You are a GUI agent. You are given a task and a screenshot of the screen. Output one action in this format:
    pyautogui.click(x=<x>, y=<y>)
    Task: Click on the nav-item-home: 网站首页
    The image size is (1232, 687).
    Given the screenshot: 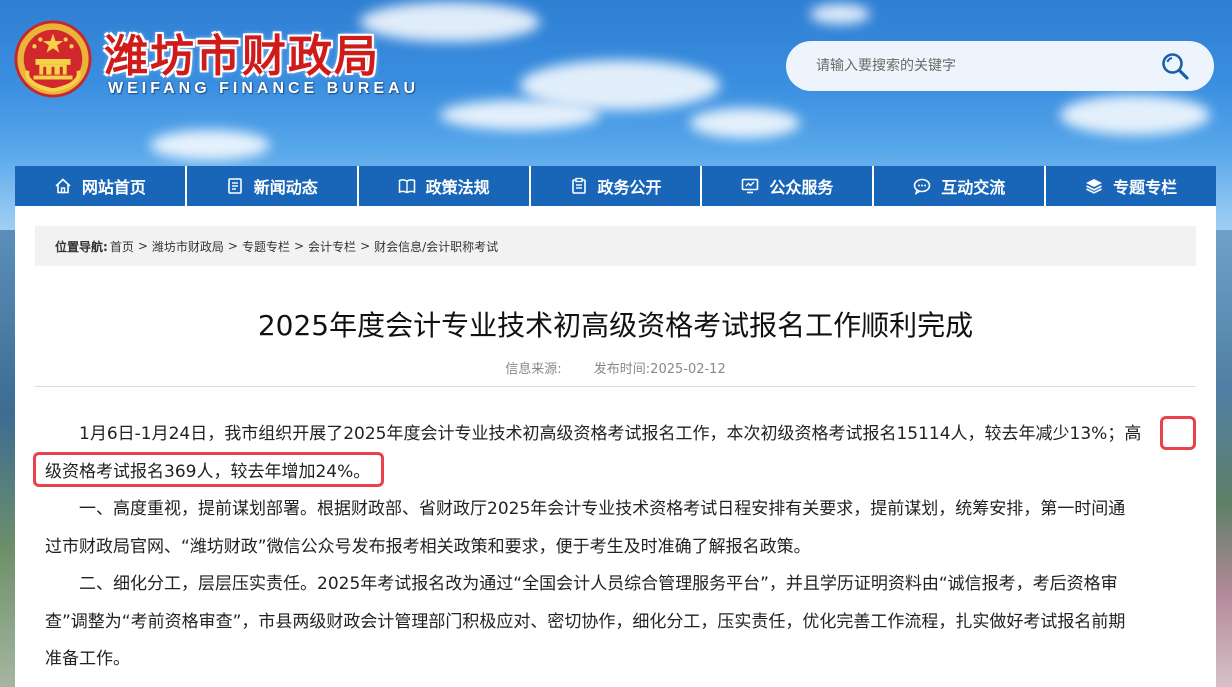 What is the action you would take?
    pyautogui.click(x=101, y=186)
    